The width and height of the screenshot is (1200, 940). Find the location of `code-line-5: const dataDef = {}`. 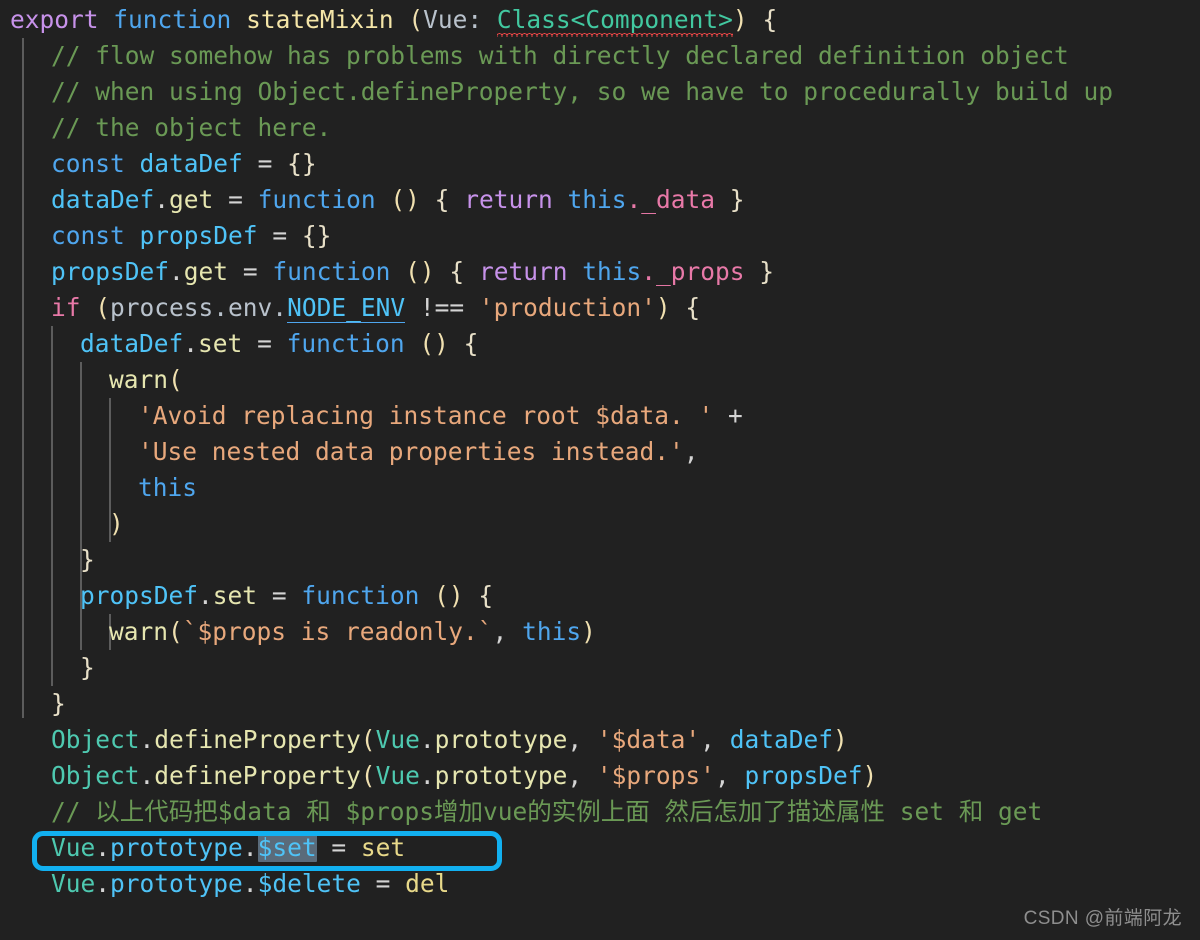

code-line-5: const dataDef = {} is located at coordinates (600, 164).